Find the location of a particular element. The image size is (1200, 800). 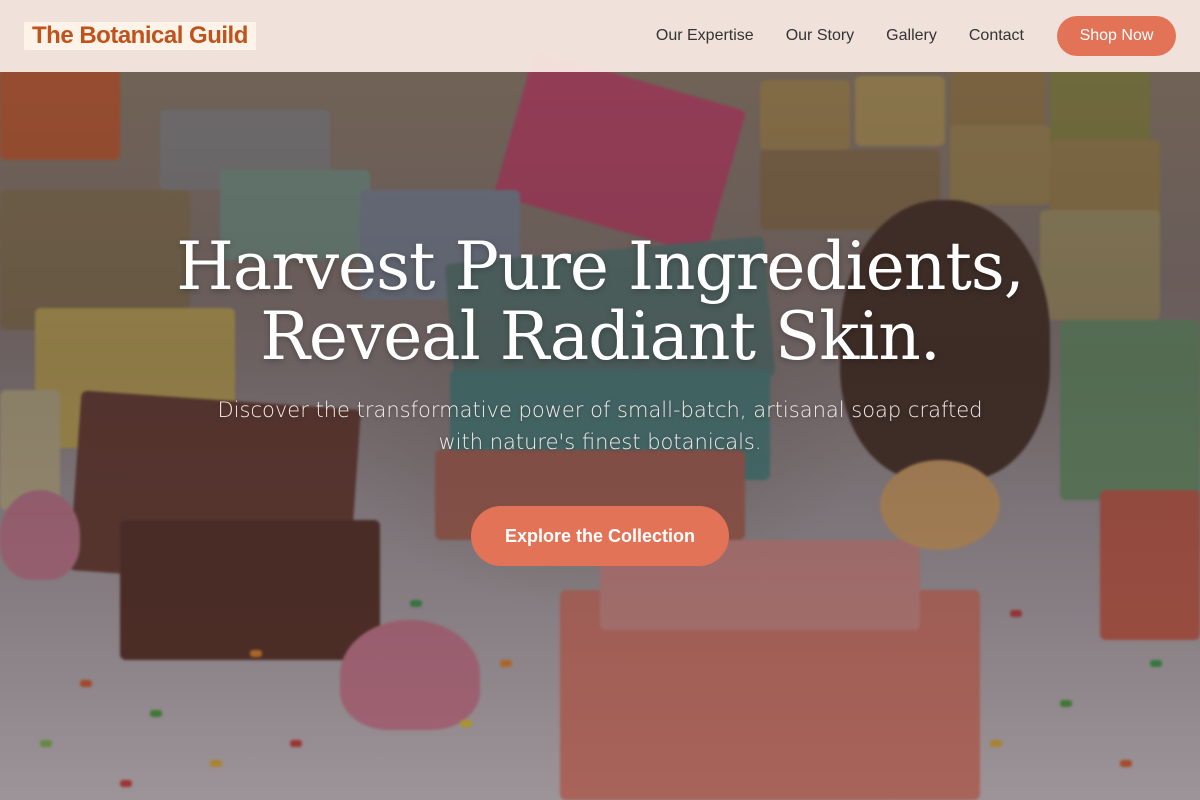

nav-link-our-expertise: Our Expertise is located at coordinates (705, 36).